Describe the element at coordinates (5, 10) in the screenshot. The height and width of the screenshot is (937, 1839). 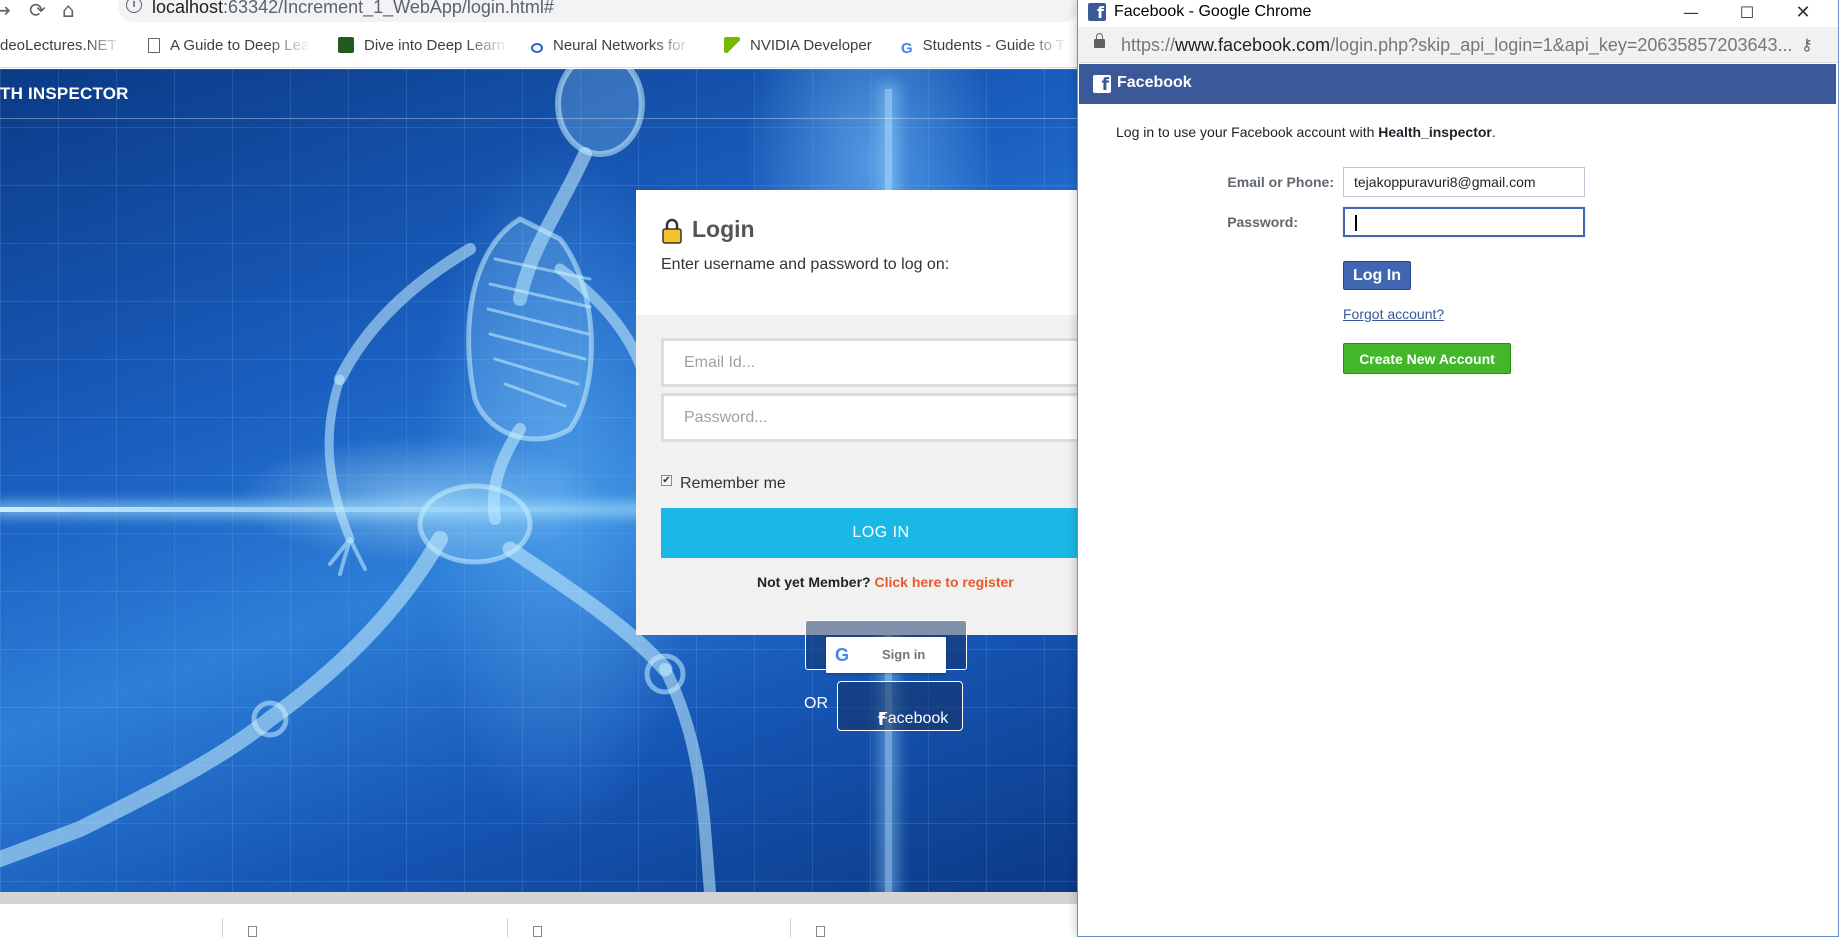
I see `forward-arrow-icon: →` at that location.